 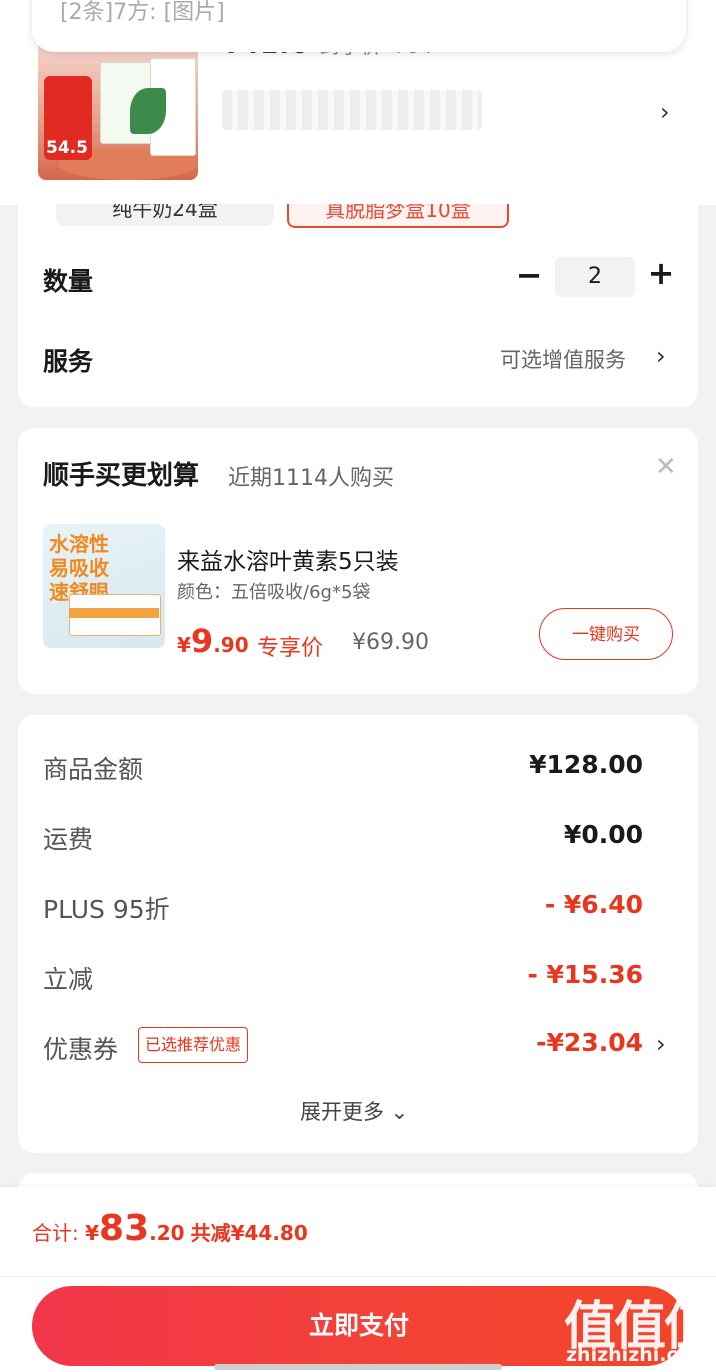 I want to click on subtotal-value: ¥128.00, so click(x=586, y=764).